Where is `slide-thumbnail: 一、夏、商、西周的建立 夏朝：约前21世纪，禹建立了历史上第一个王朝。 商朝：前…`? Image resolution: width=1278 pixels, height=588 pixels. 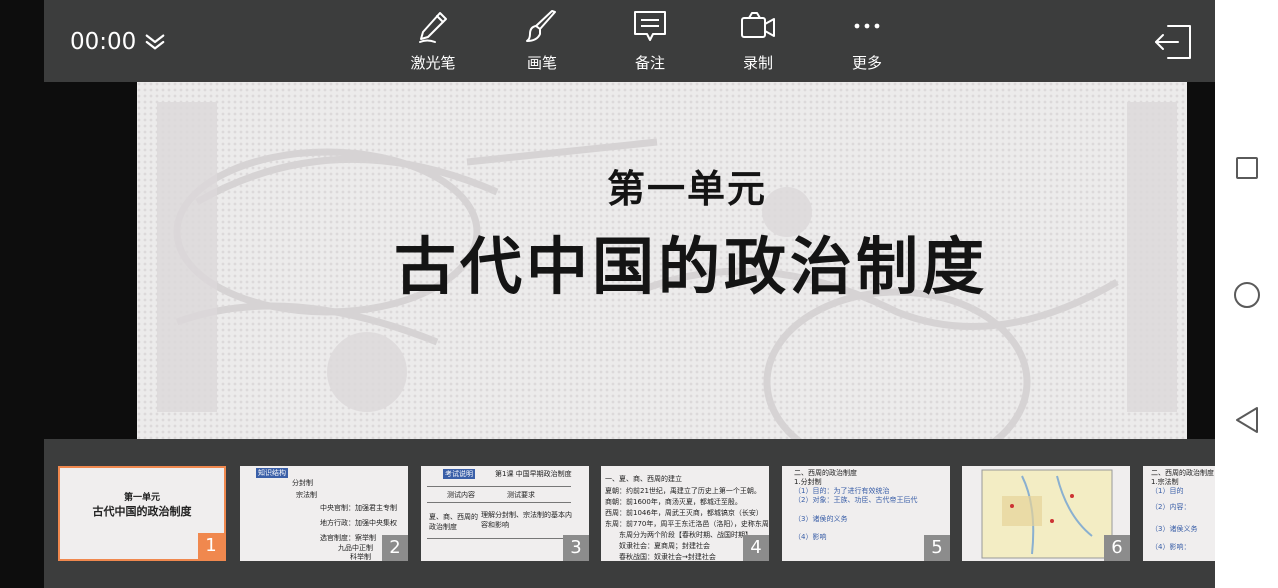 slide-thumbnail: 一、夏、商、西周的建立 夏朝：约前21世纪，禹建立了历史上第一个王朝。 商朝：前… is located at coordinates (685, 513).